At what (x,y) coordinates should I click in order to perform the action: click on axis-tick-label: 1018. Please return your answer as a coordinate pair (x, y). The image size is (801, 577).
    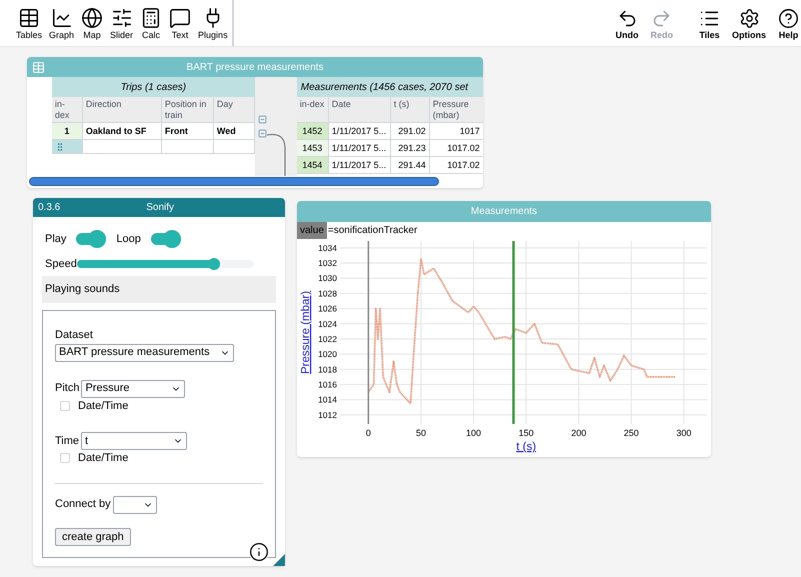
    Looking at the image, I should click on (327, 369).